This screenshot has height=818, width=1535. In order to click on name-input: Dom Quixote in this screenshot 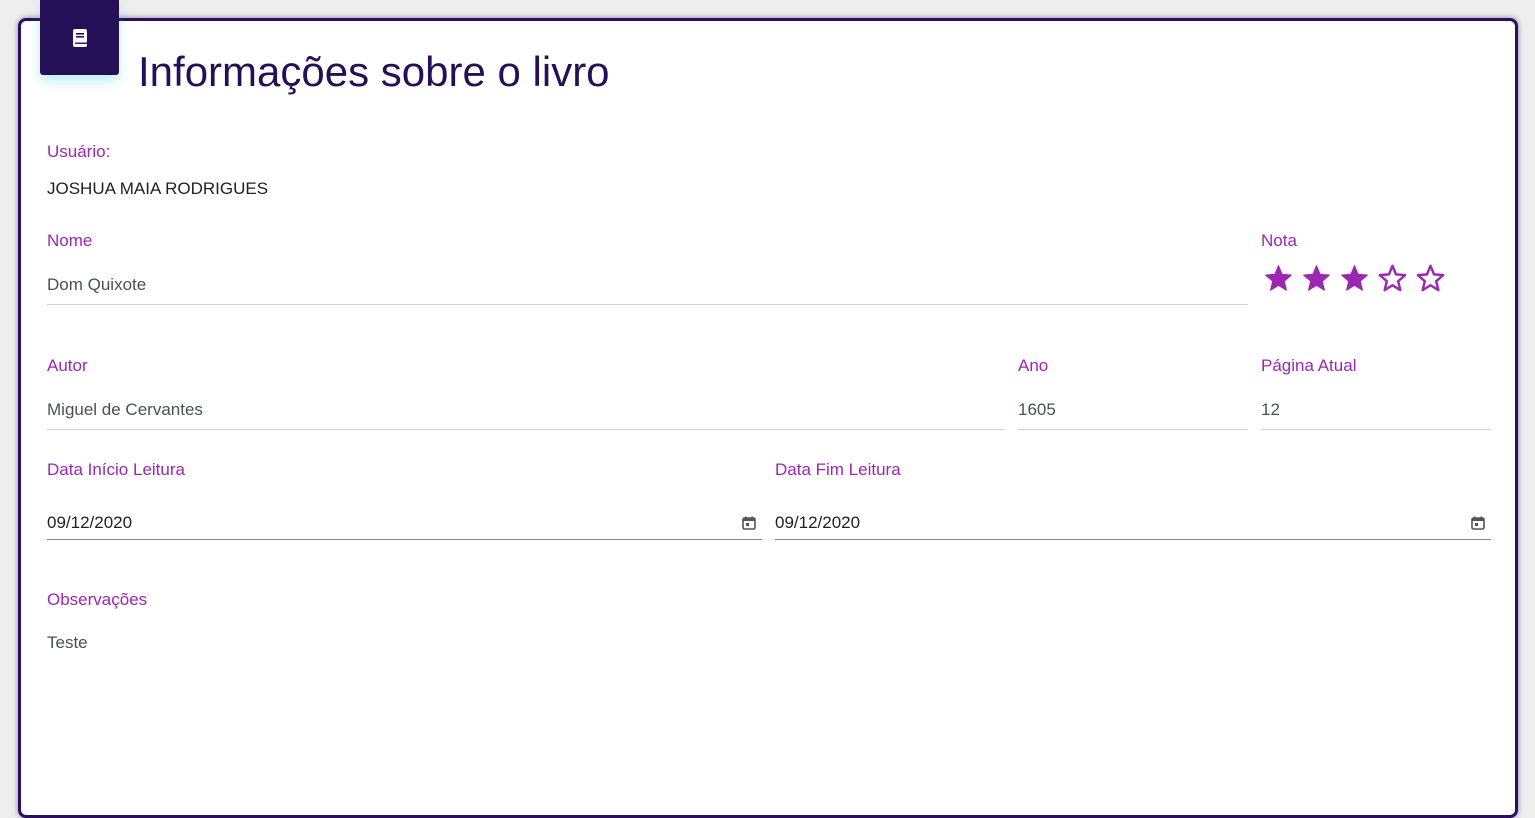, I will do `click(647, 285)`.